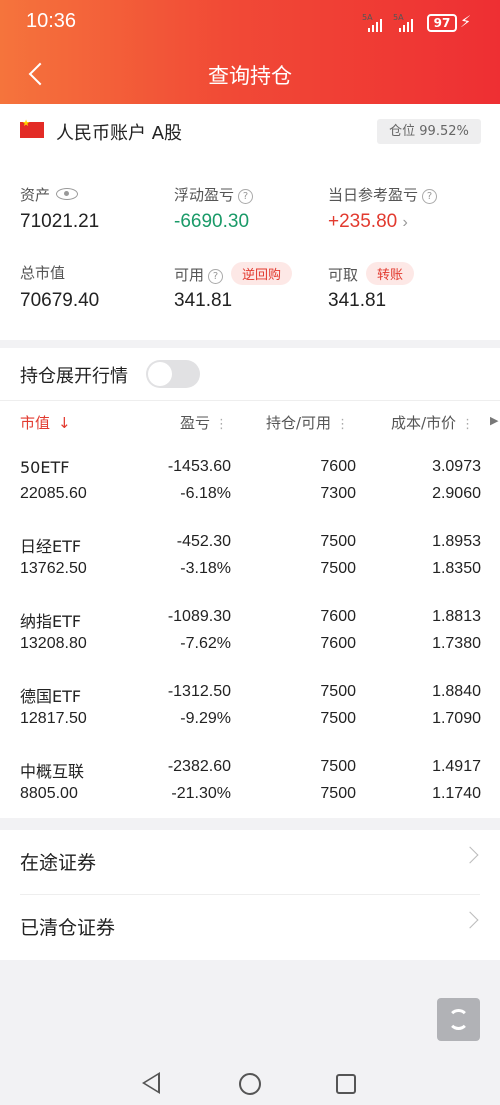  What do you see at coordinates (51, 546) in the screenshot?
I see `row-name: 日经ETF` at bounding box center [51, 546].